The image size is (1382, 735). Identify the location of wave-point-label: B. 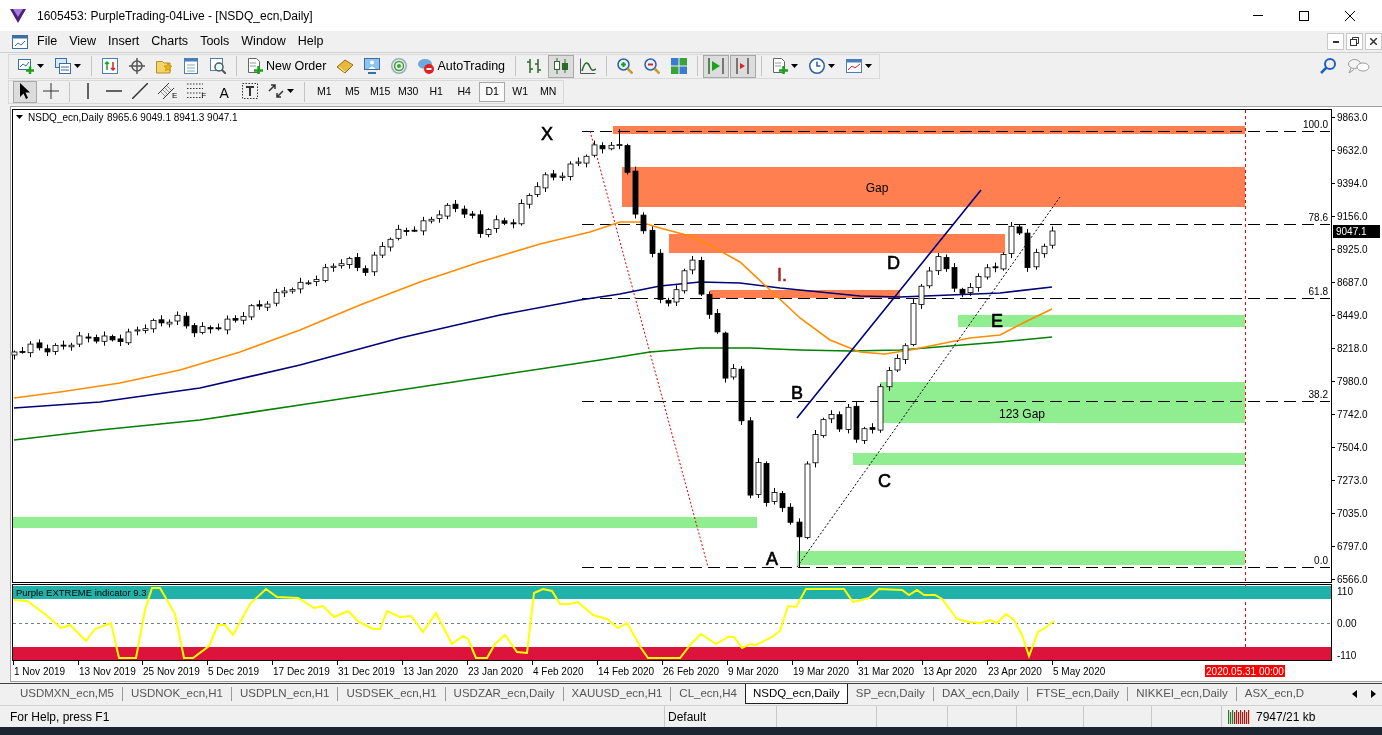
(797, 393).